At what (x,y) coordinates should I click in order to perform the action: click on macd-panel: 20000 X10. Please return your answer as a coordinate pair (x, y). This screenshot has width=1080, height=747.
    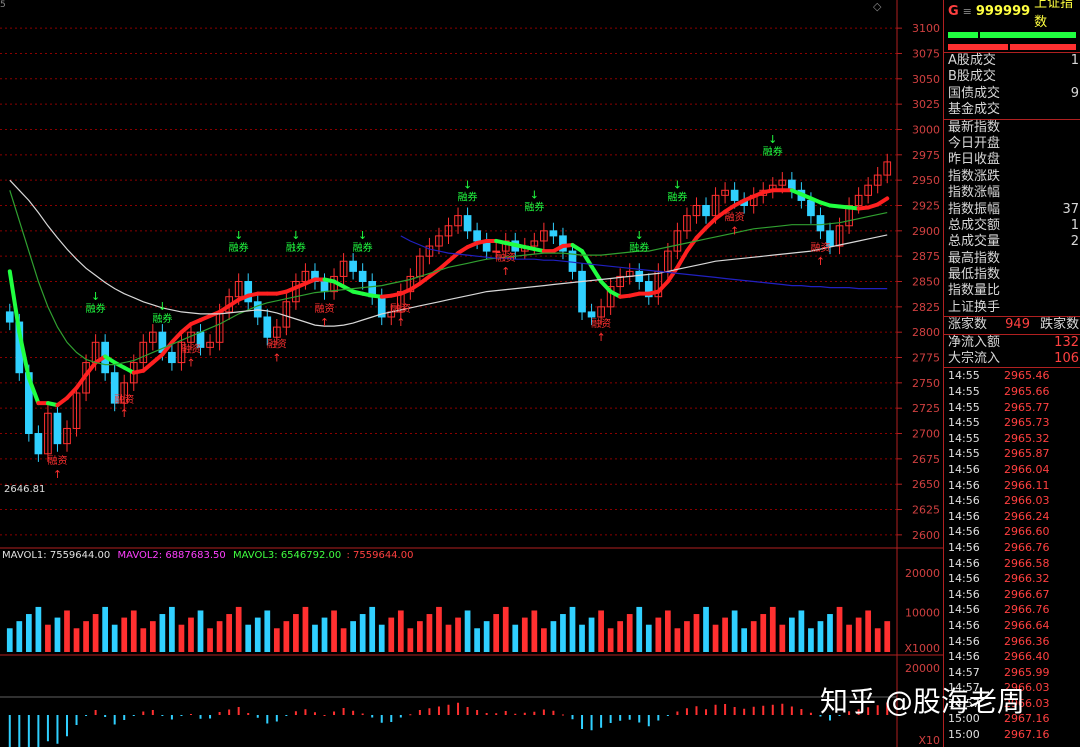
    Looking at the image, I should click on (470, 704).